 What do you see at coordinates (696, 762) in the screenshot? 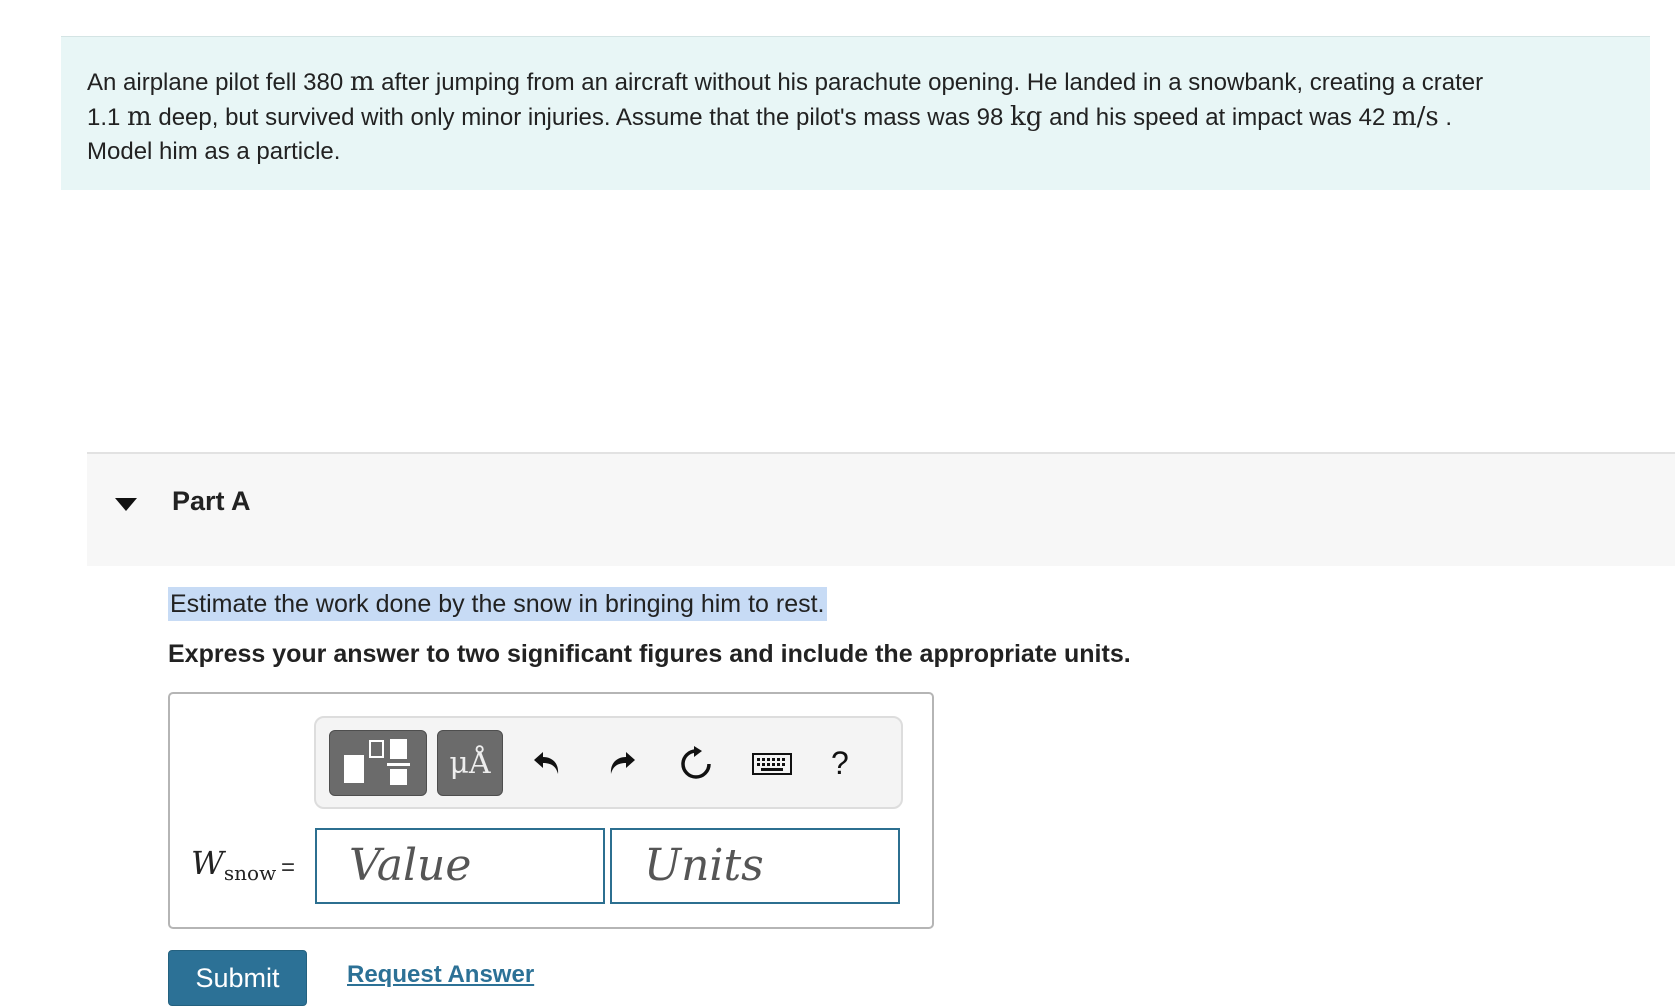
I see `reset-icon` at bounding box center [696, 762].